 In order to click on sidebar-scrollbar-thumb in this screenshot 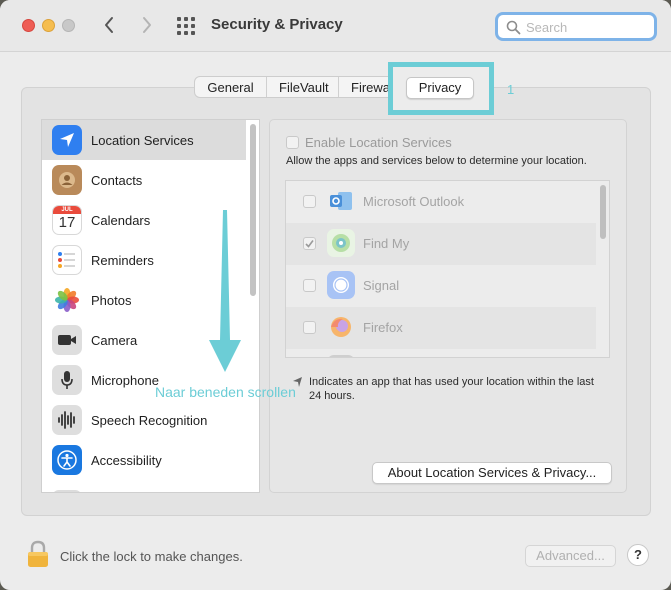, I will do `click(253, 210)`.